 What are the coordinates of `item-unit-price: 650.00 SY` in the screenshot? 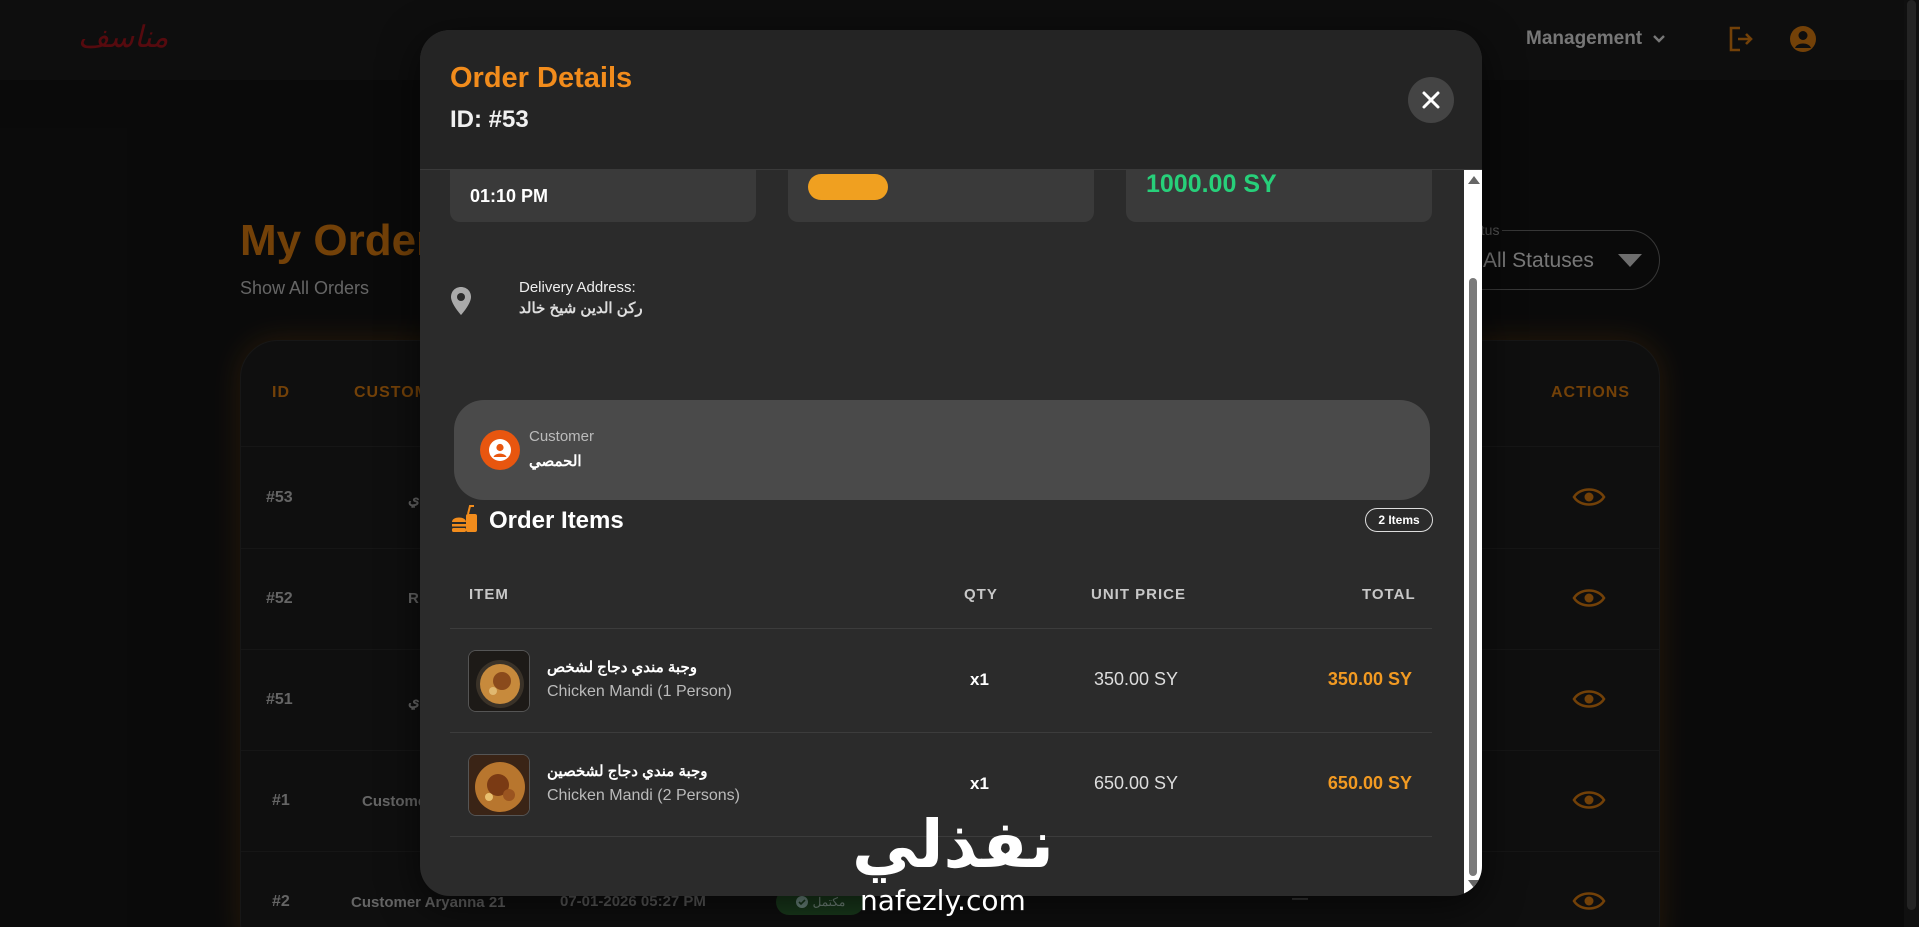 It's located at (1136, 783).